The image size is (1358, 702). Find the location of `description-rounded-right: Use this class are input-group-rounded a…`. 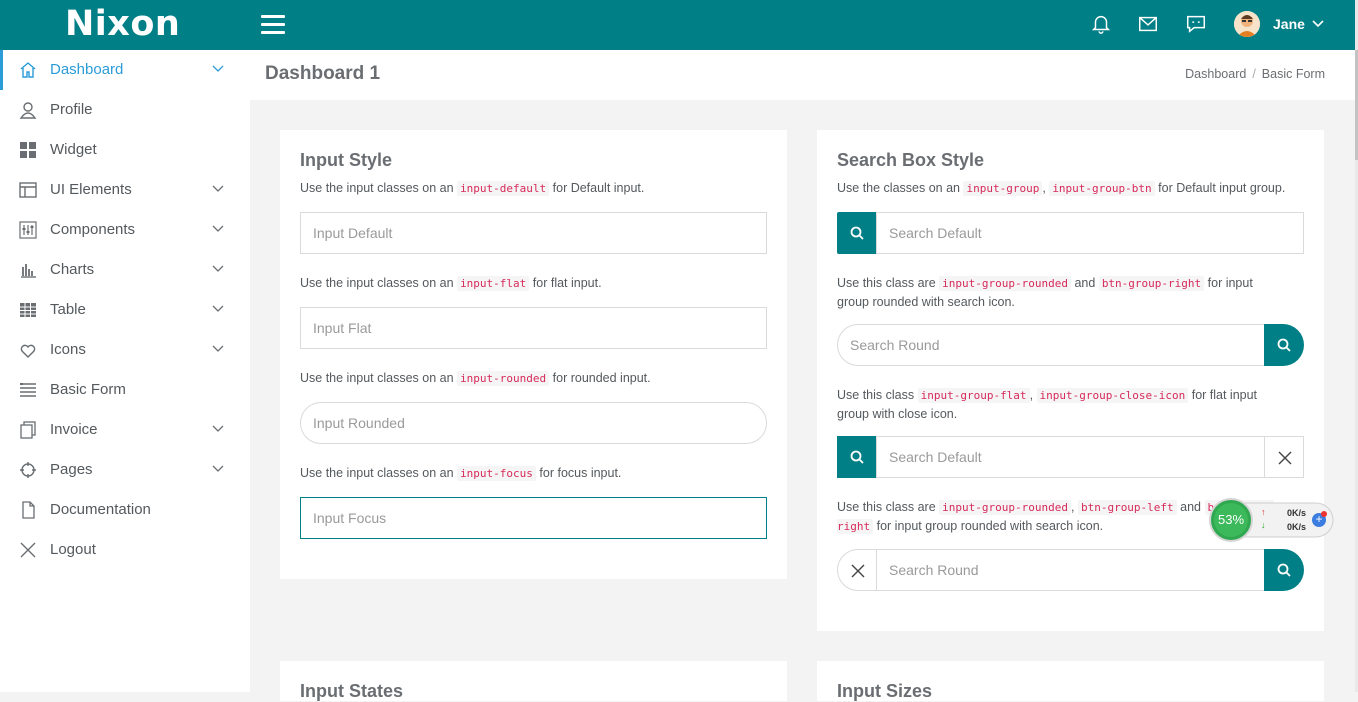

description-rounded-right: Use this class are input-group-rounded a… is located at coordinates (1045, 292).